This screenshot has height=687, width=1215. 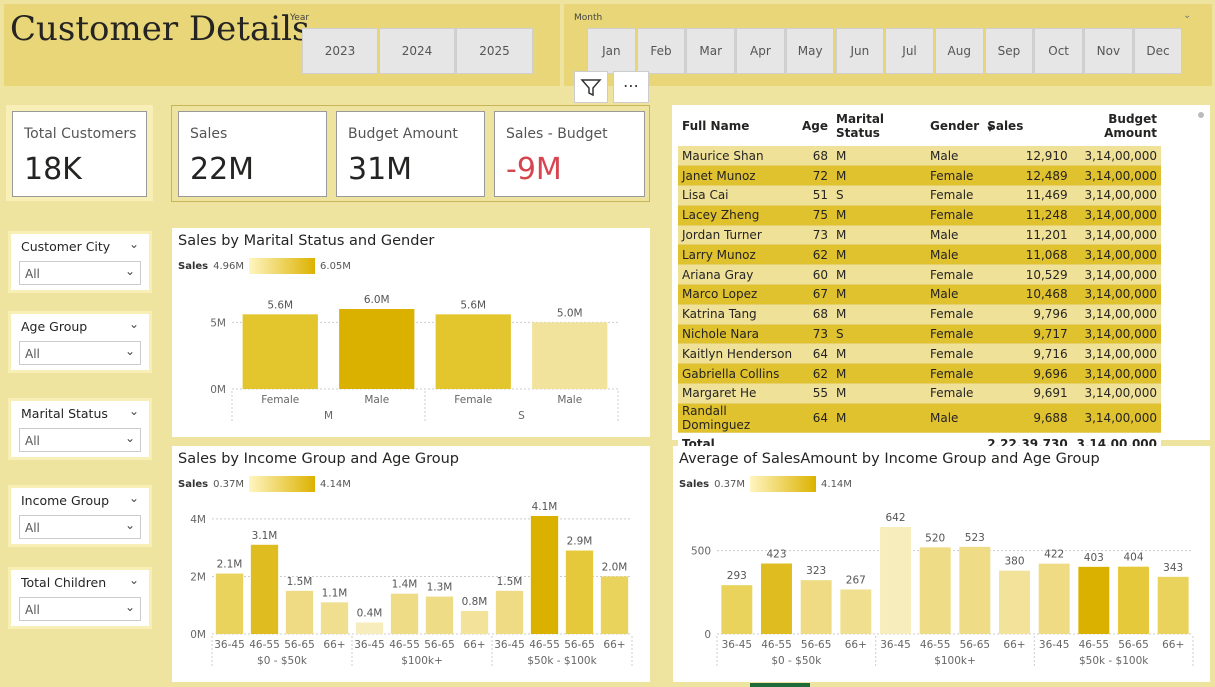 I want to click on table-cell: 12,489, so click(x=1027, y=176).